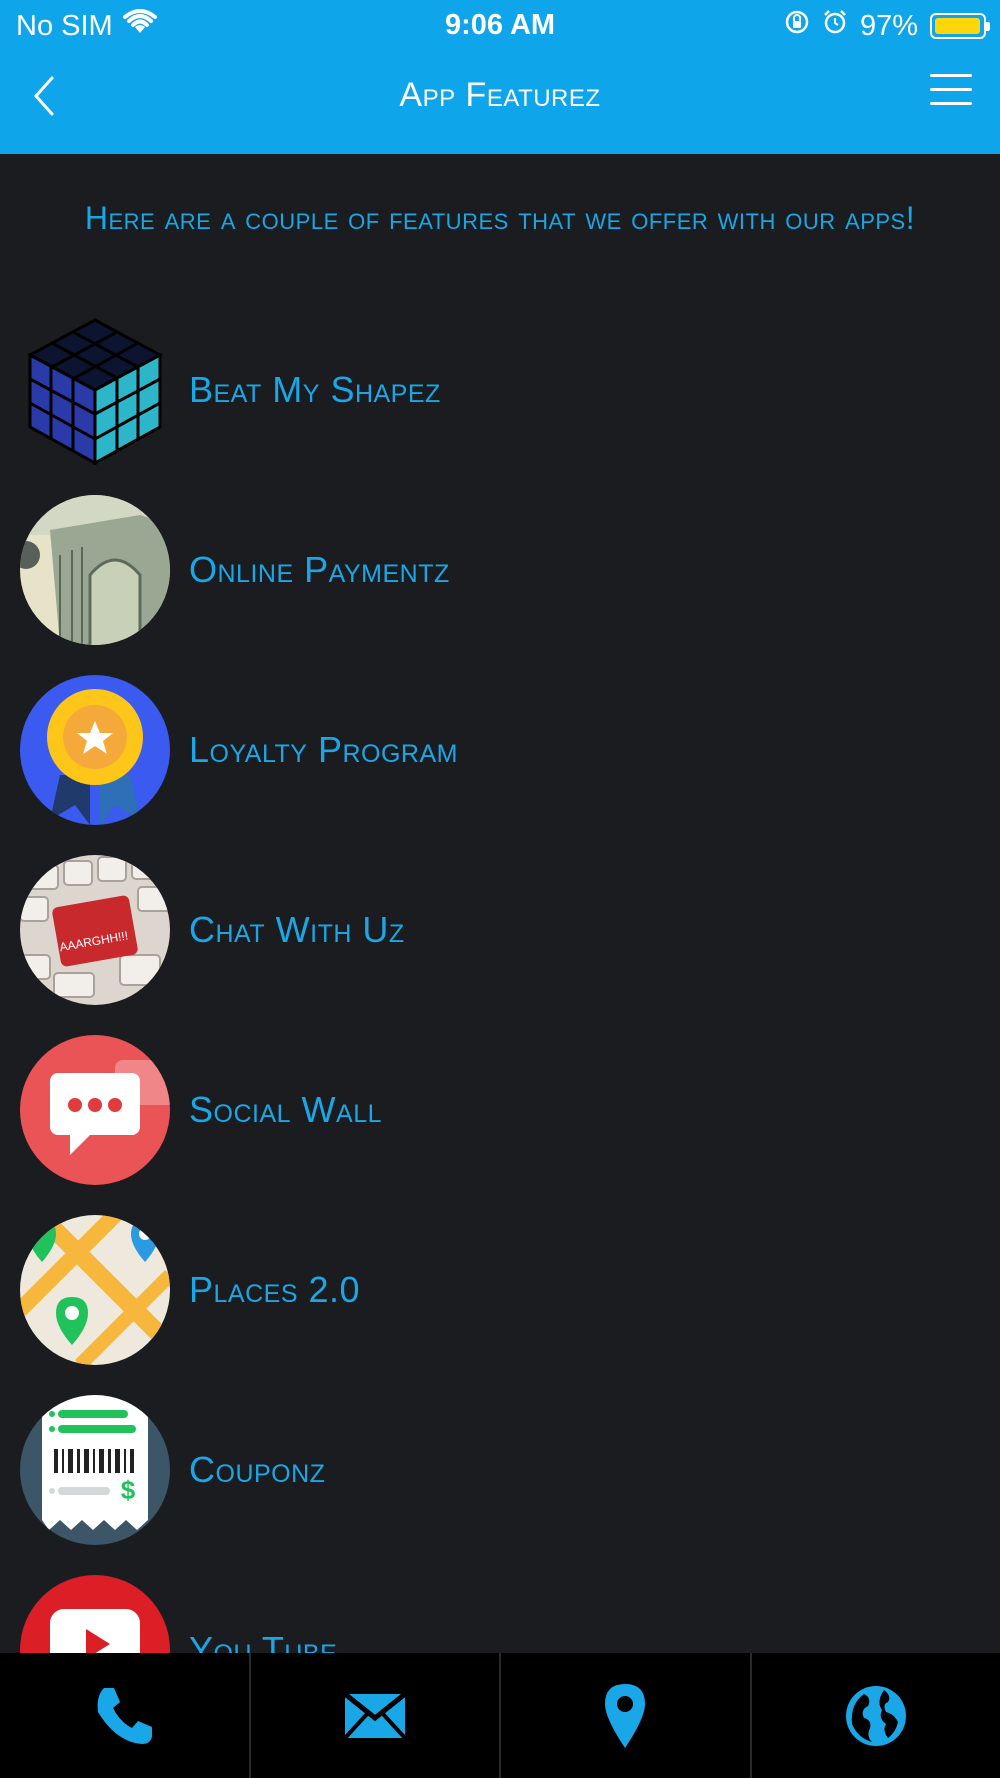  I want to click on feature-item: Places 2.0, so click(500, 1290).